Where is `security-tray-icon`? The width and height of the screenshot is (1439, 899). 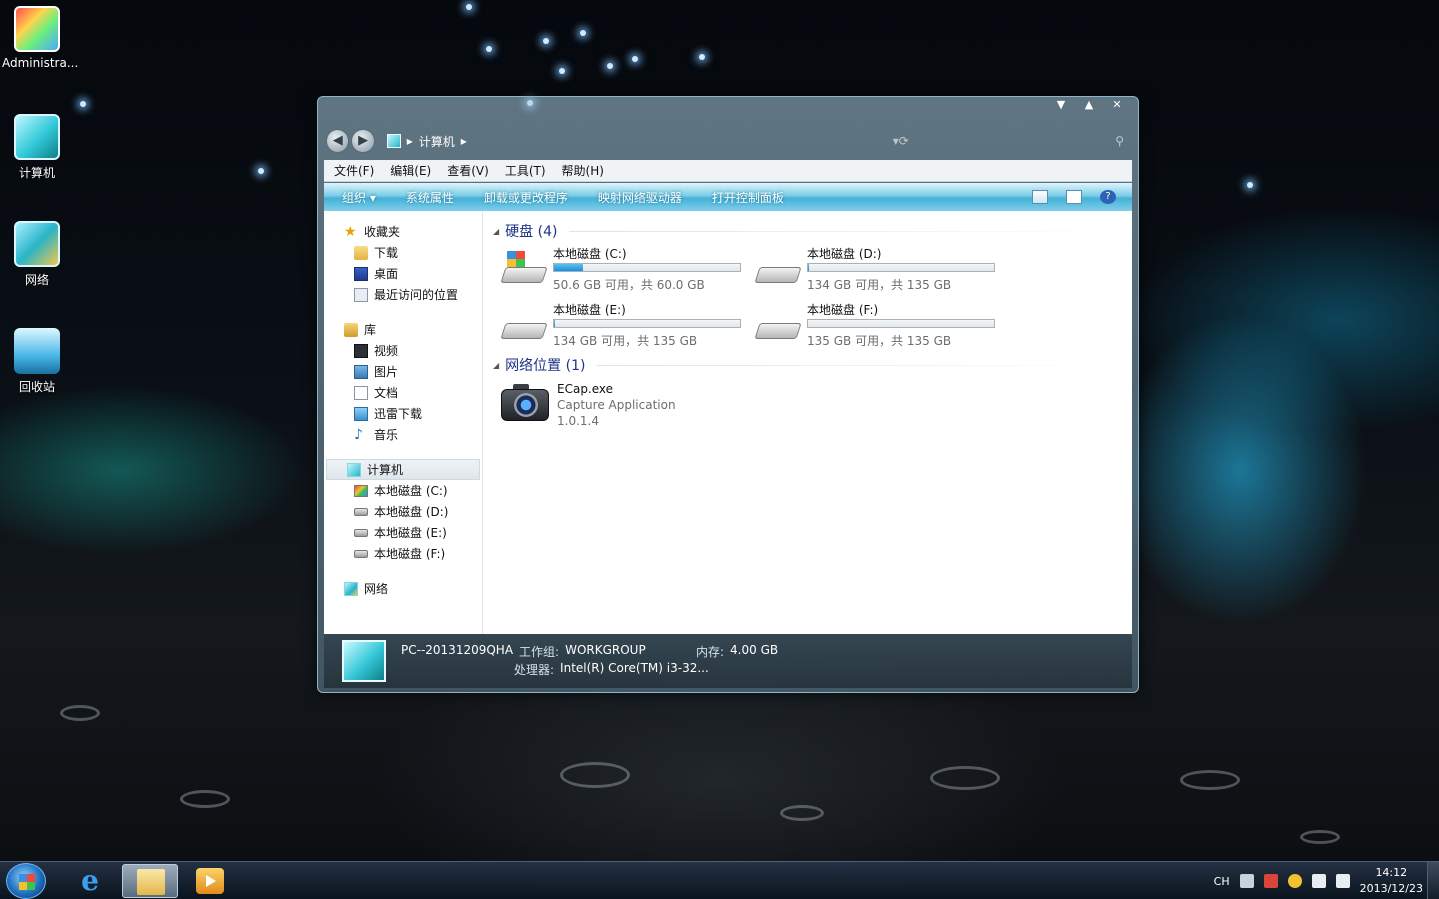
security-tray-icon is located at coordinates (1294, 881).